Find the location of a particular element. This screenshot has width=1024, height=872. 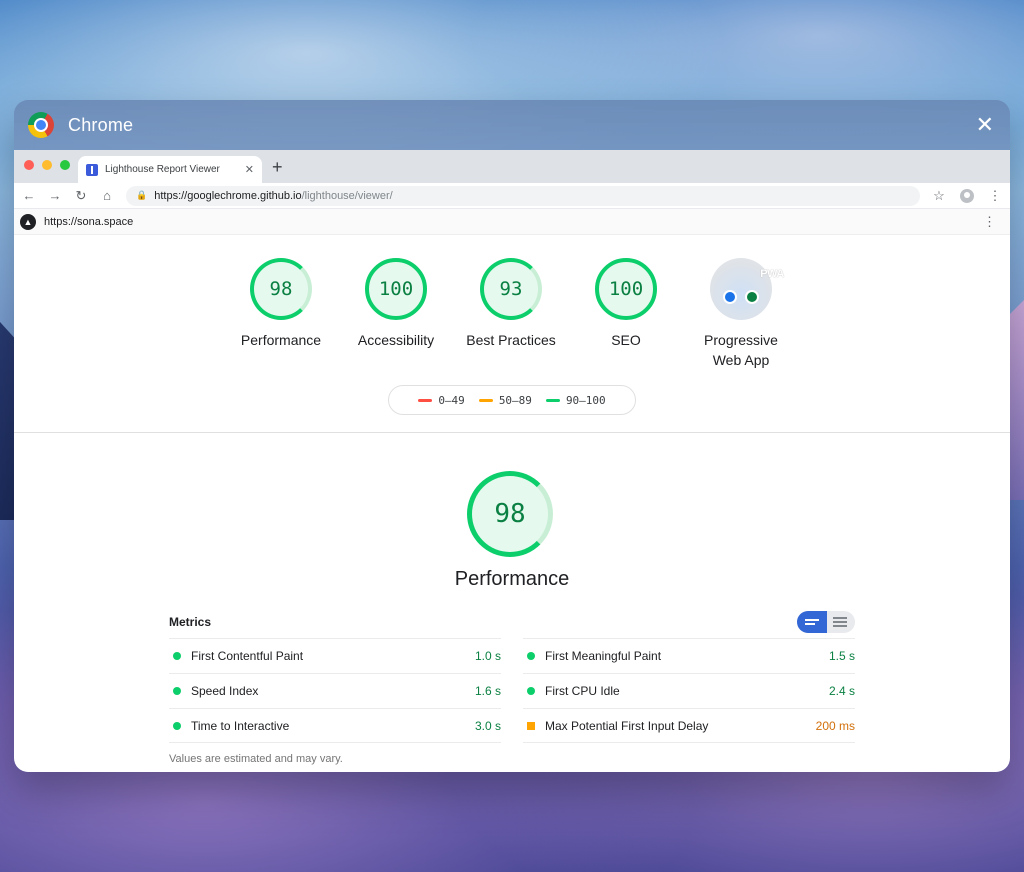

audited-url: https://sona.space is located at coordinates (89, 221).